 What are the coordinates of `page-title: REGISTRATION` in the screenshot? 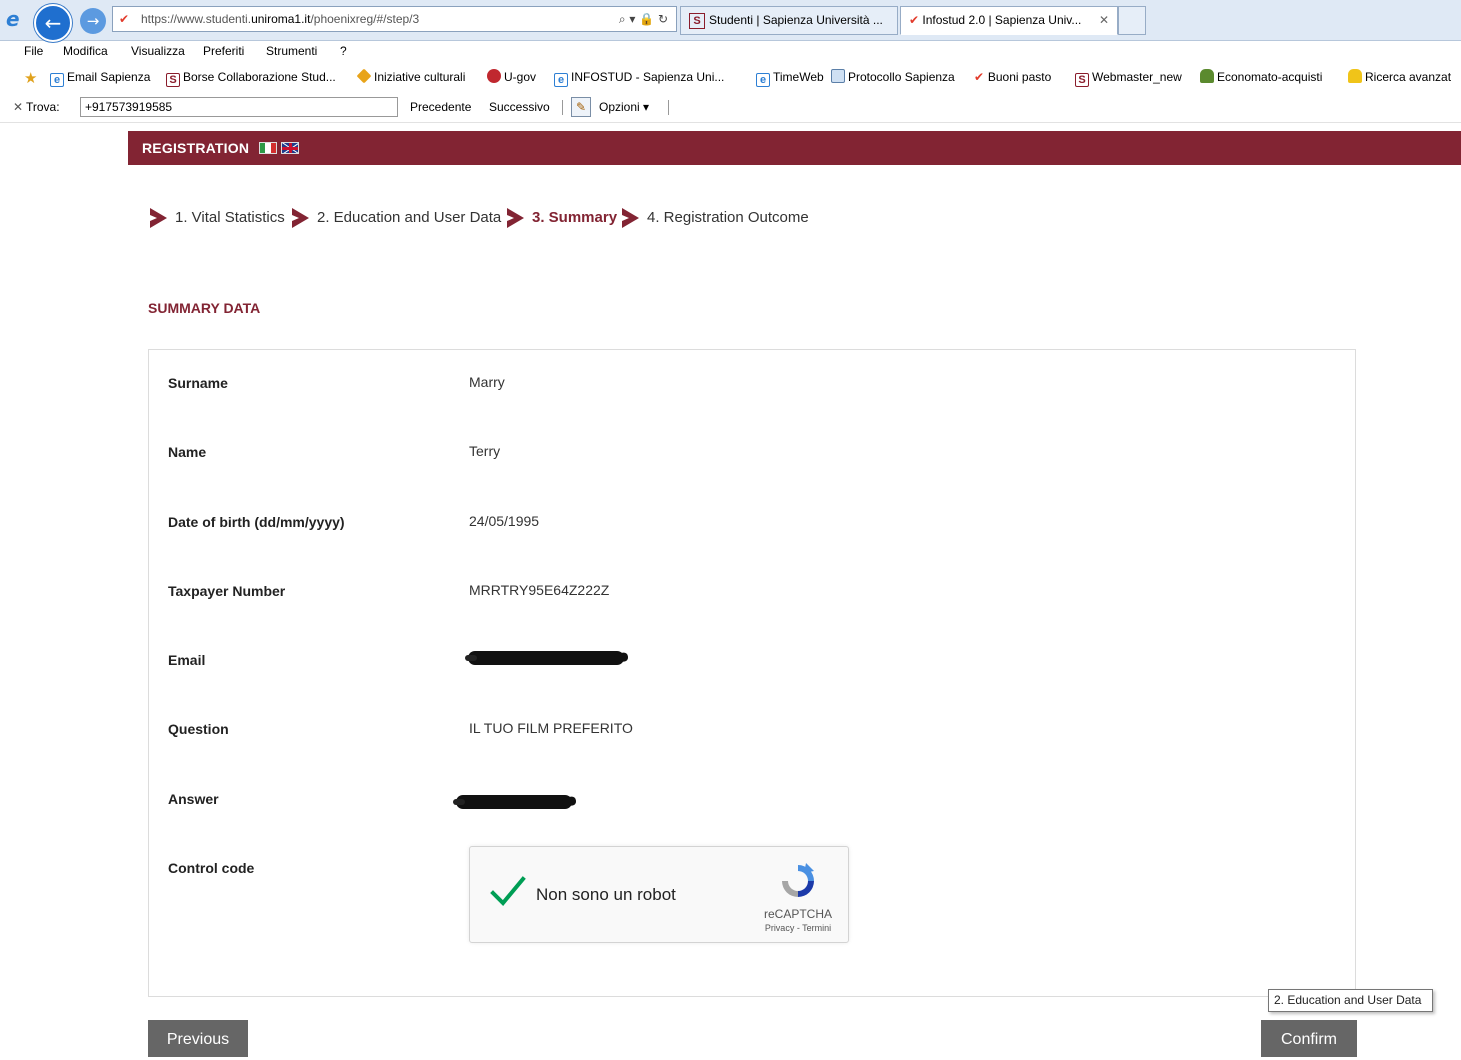 It's located at (196, 148).